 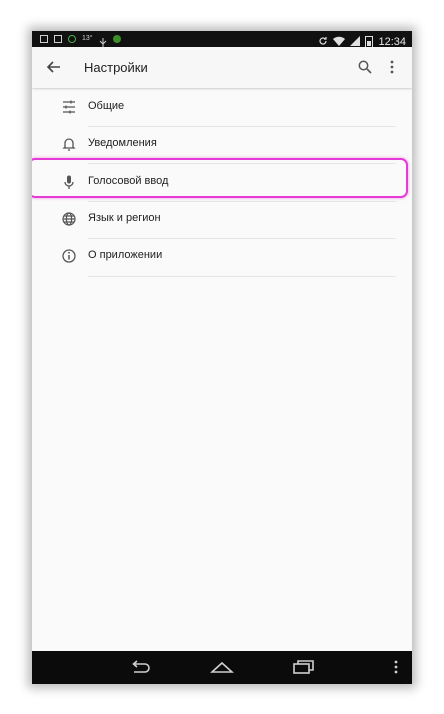 What do you see at coordinates (116, 67) in the screenshot?
I see `page-title: Настройки` at bounding box center [116, 67].